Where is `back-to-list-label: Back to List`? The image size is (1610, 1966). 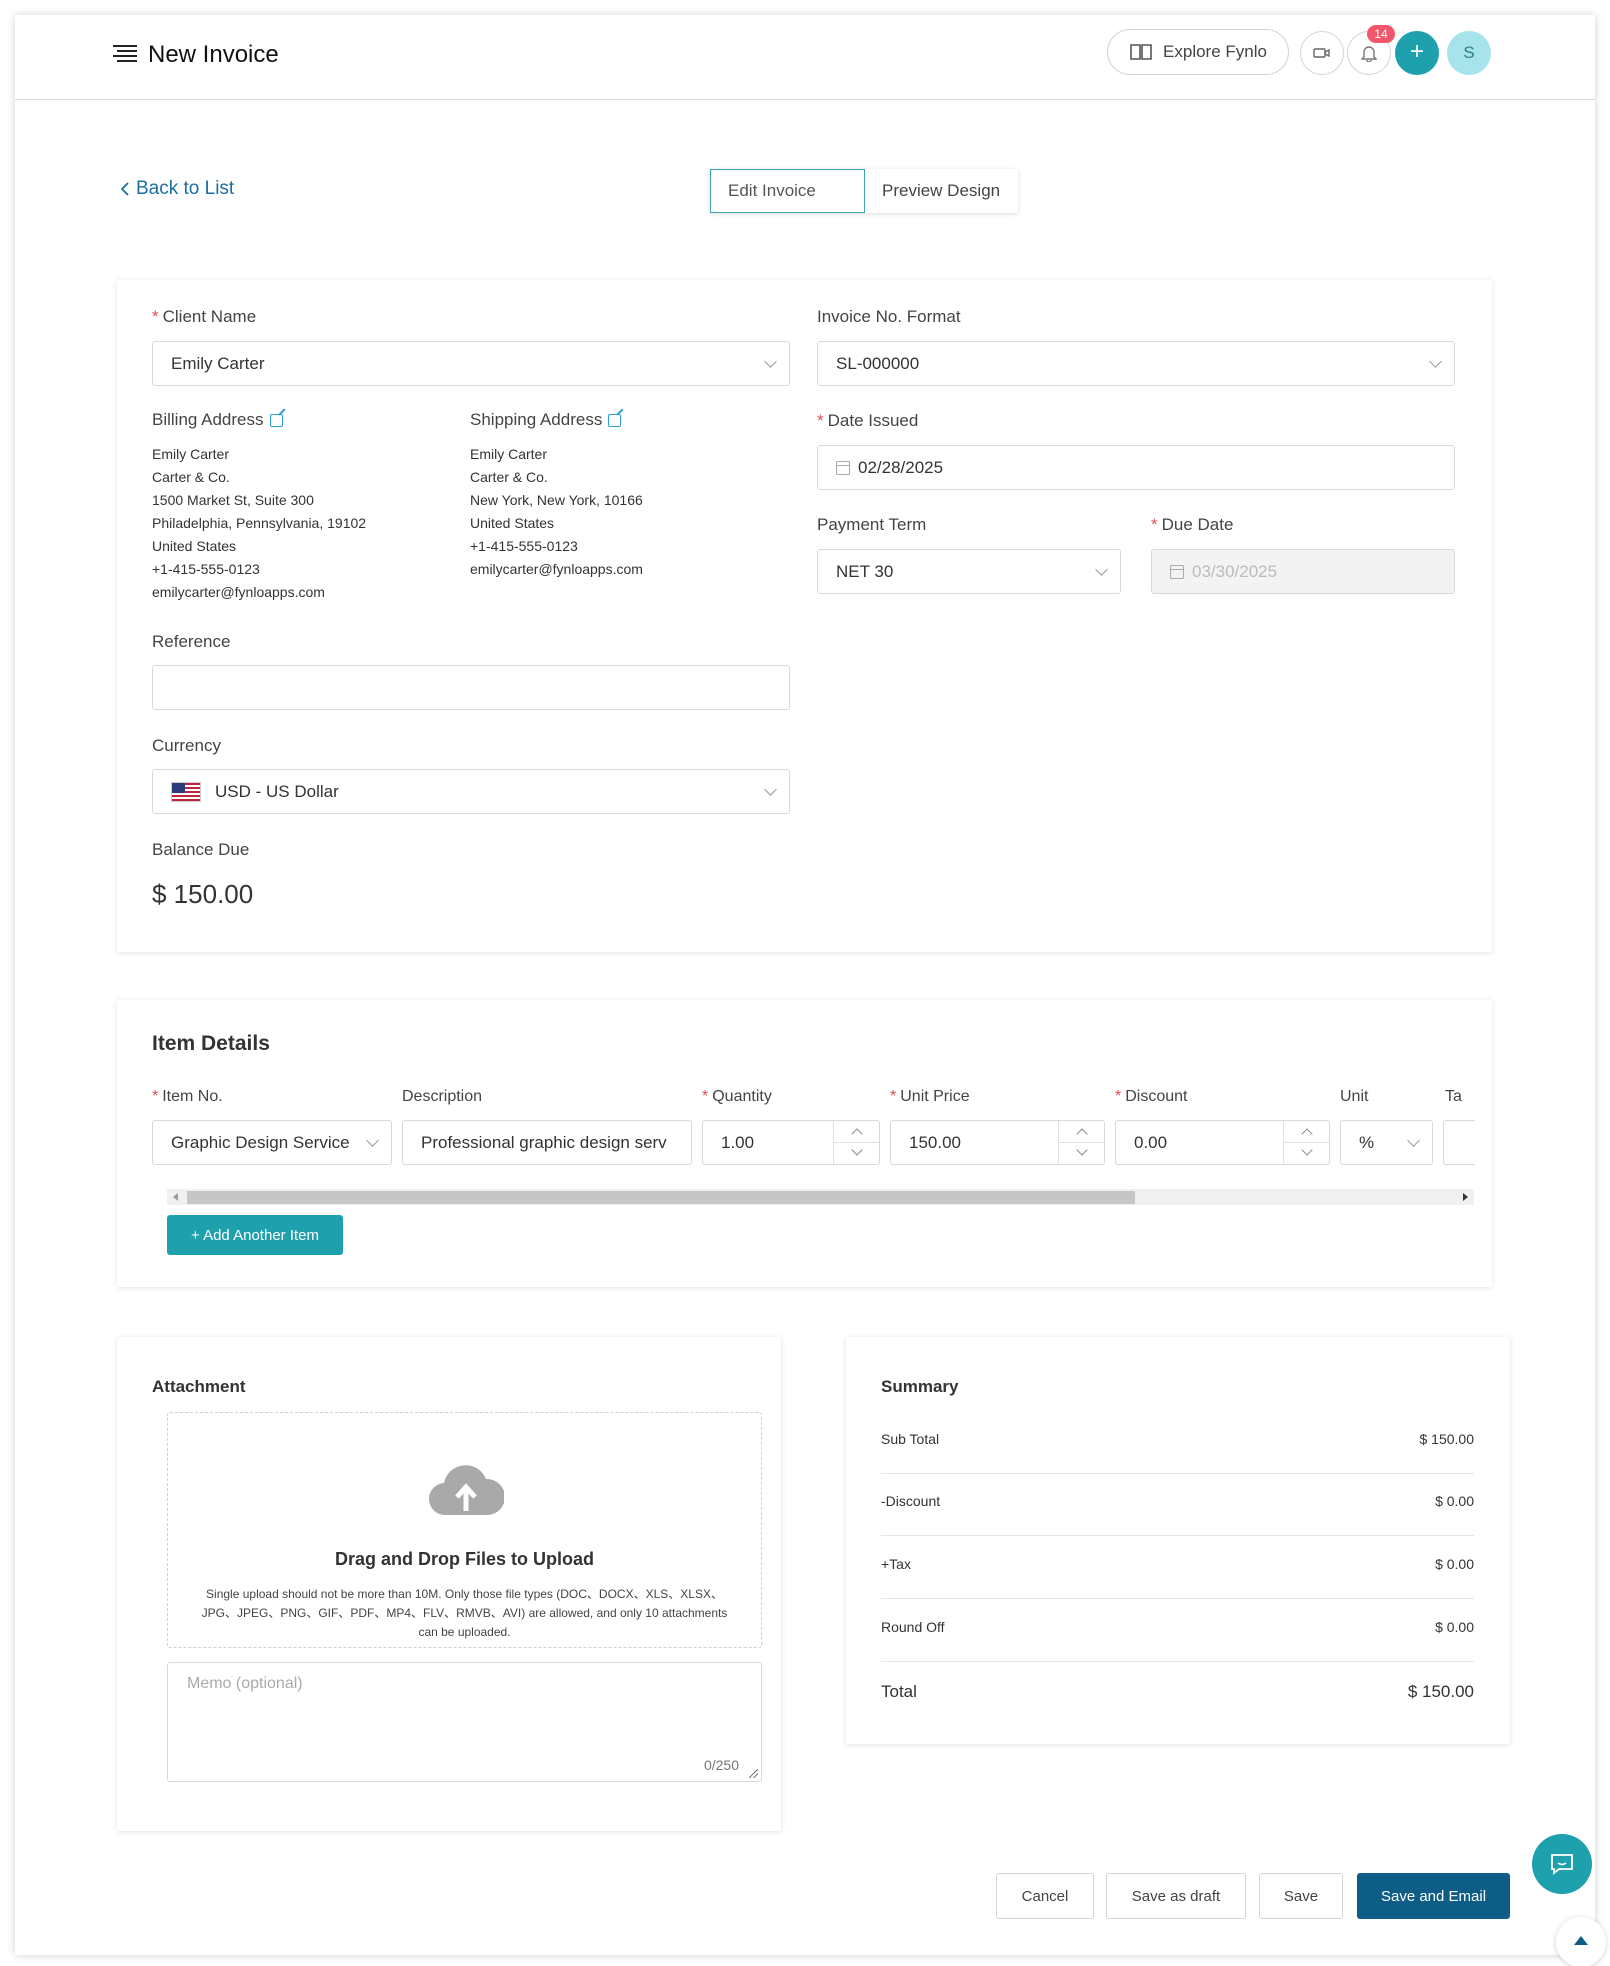 back-to-list-label: Back to List is located at coordinates (185, 188).